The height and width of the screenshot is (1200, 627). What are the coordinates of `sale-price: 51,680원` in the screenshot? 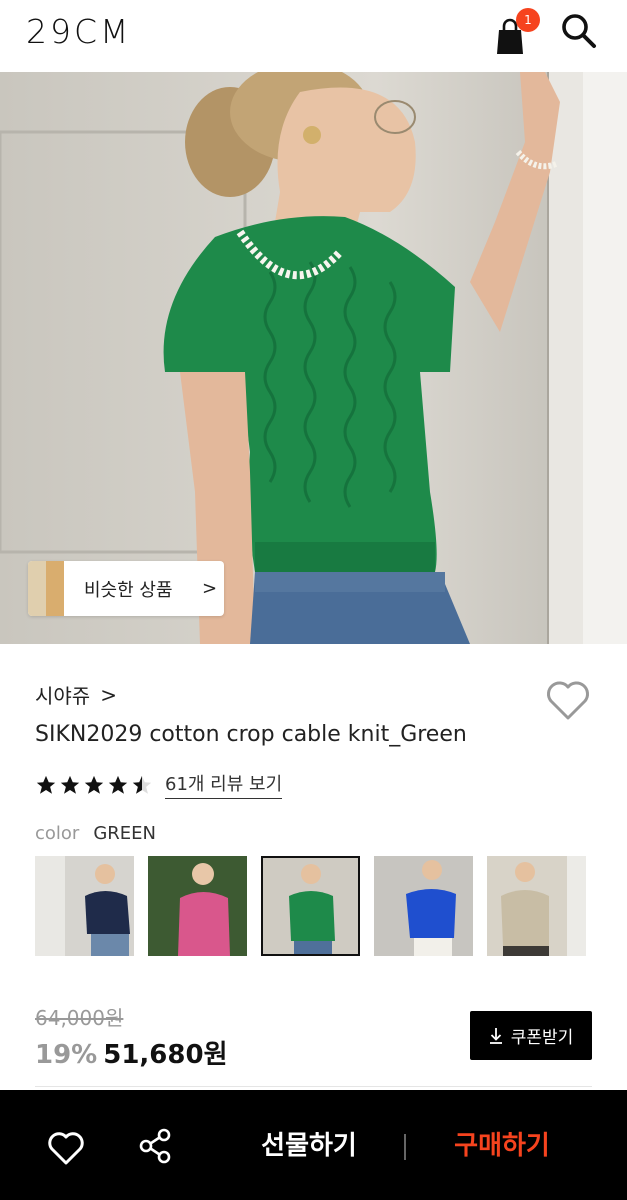 It's located at (165, 1055).